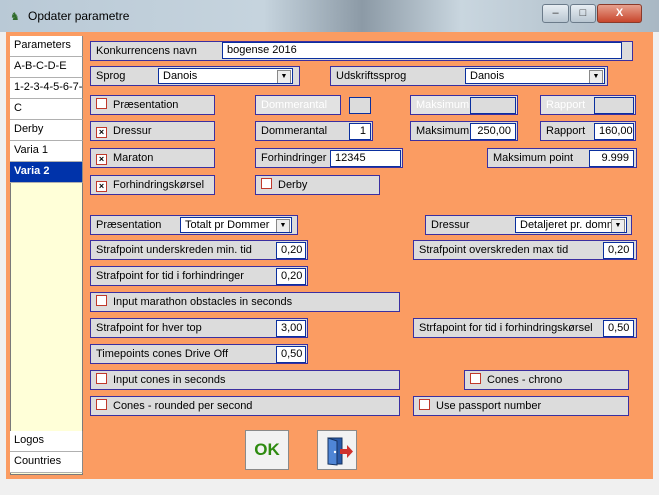 Image resolution: width=659 pixels, height=495 pixels. I want to click on derby-label: Derby, so click(293, 185).